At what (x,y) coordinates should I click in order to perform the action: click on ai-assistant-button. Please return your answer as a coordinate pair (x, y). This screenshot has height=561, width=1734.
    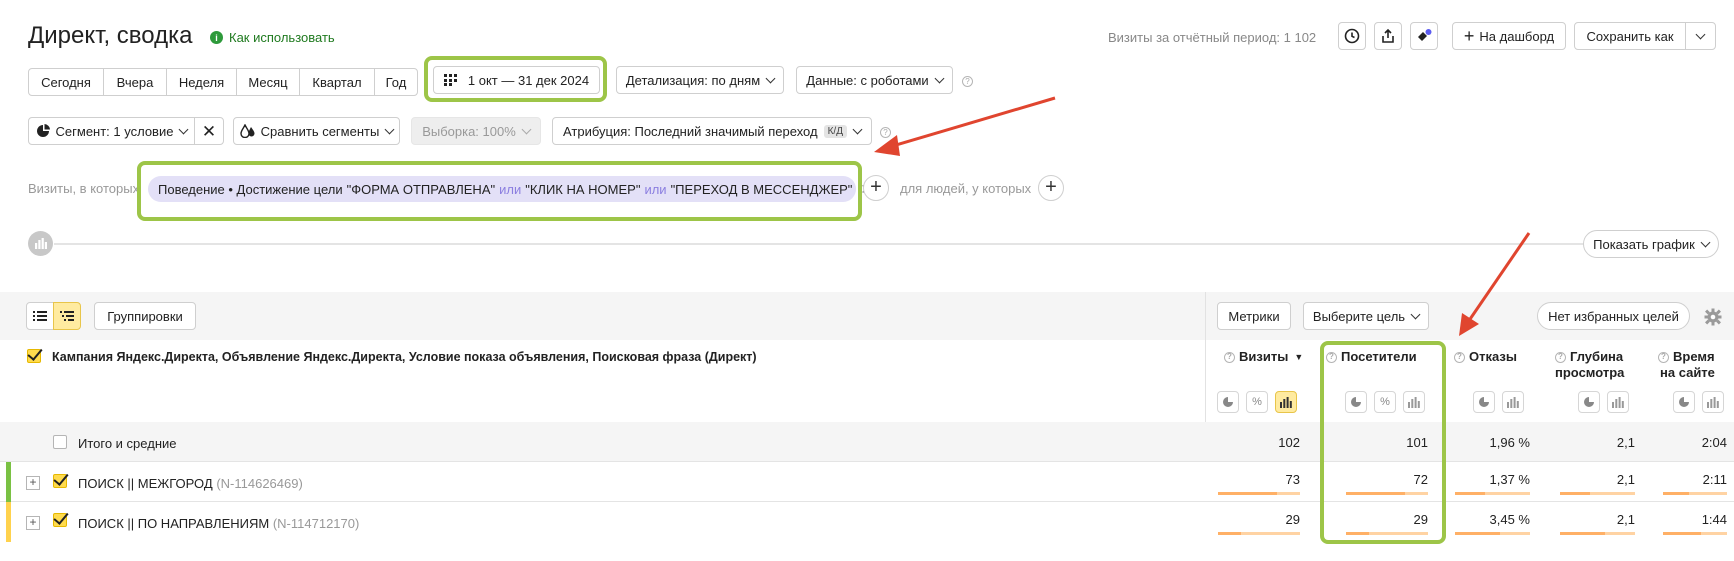
    Looking at the image, I should click on (1424, 36).